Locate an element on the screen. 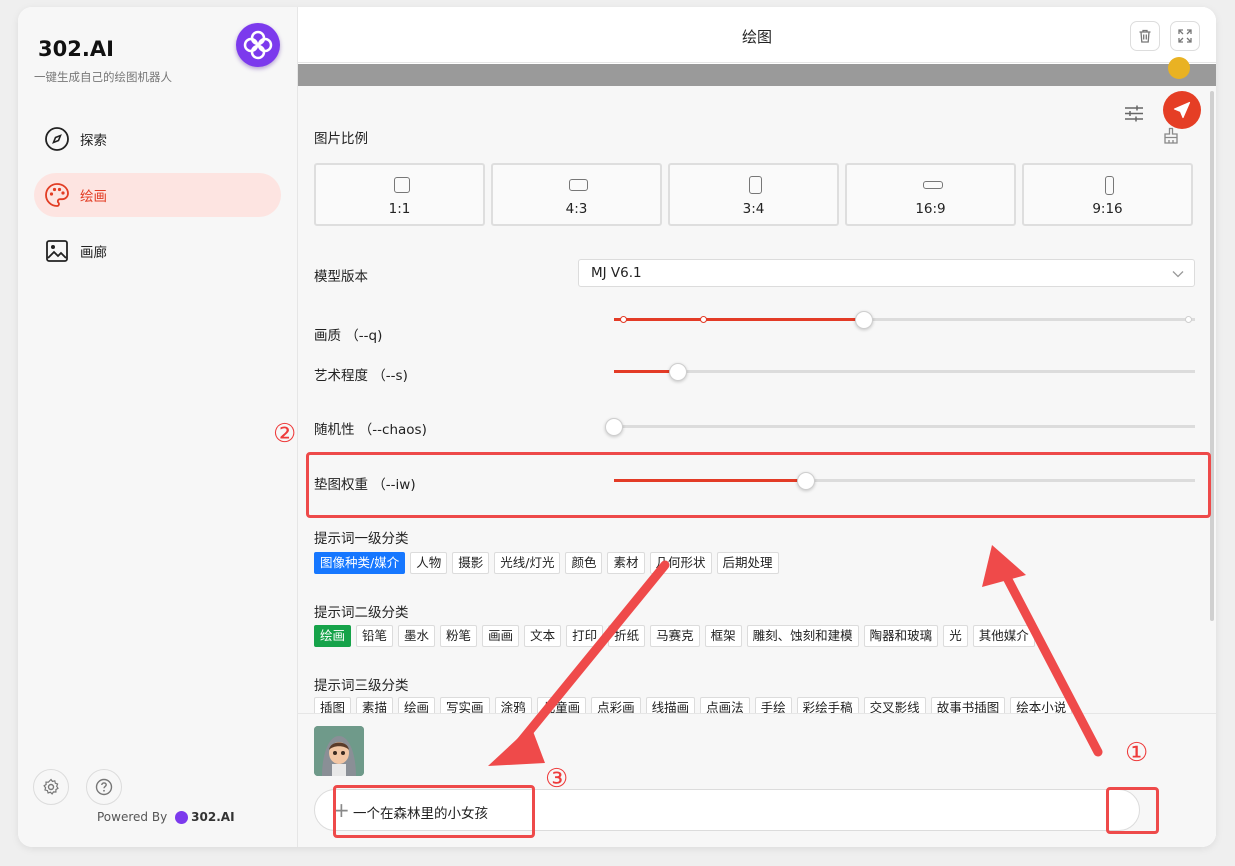  tag: 素描 is located at coordinates (375, 705).